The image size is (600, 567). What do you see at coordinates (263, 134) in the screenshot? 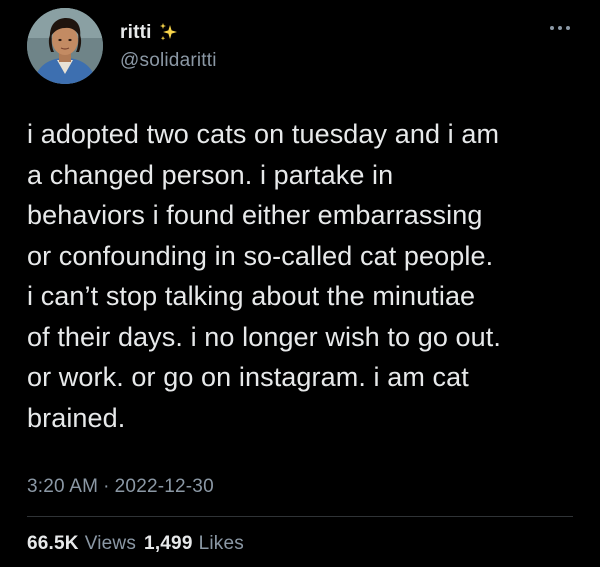
I see `tweet-text-line: i adopted two cats on tuesday and i am` at bounding box center [263, 134].